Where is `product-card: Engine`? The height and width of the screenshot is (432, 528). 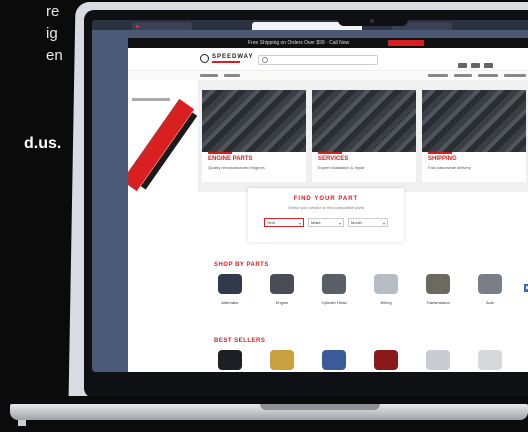 product-card: Engine is located at coordinates (282, 294).